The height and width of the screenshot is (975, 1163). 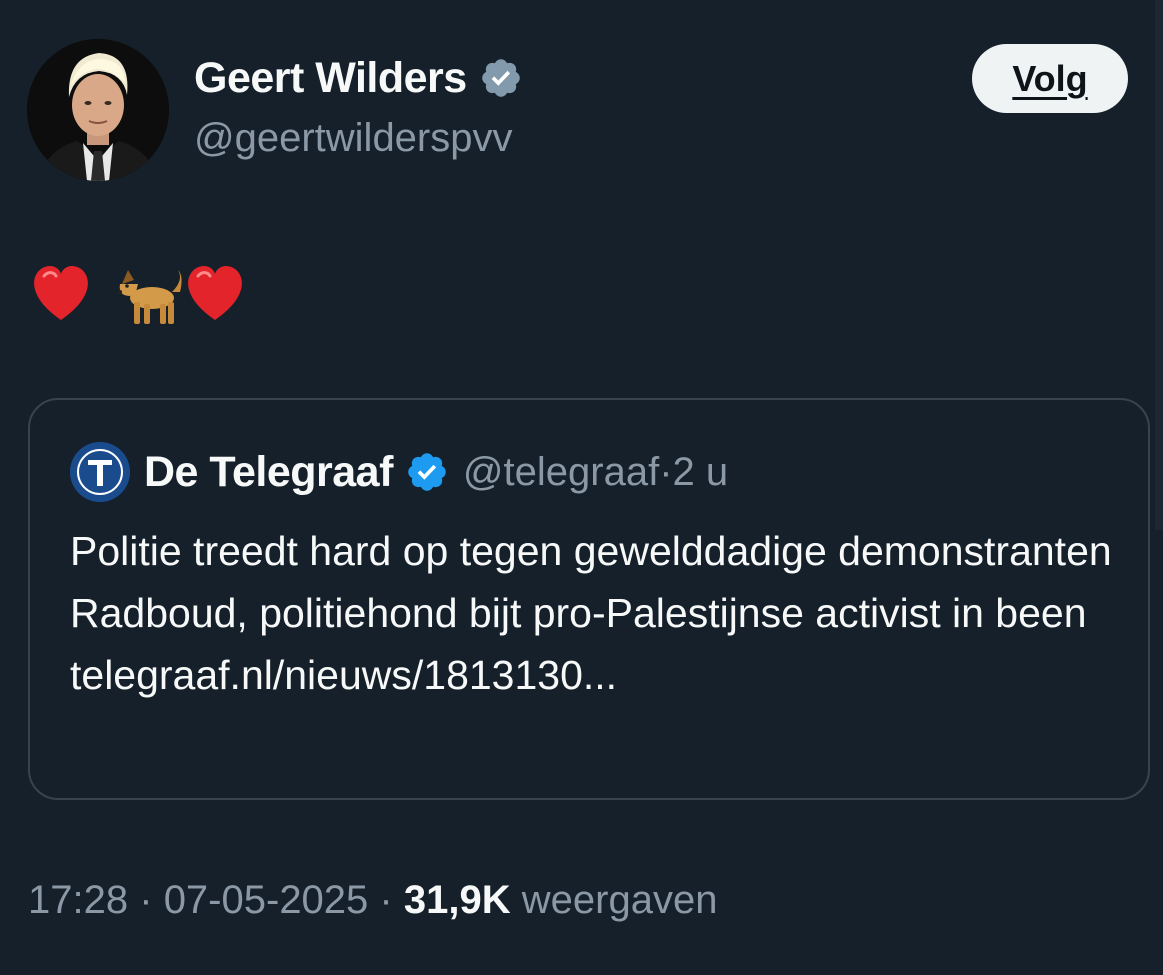 I want to click on author-name: Geert Wilders, so click(x=330, y=78).